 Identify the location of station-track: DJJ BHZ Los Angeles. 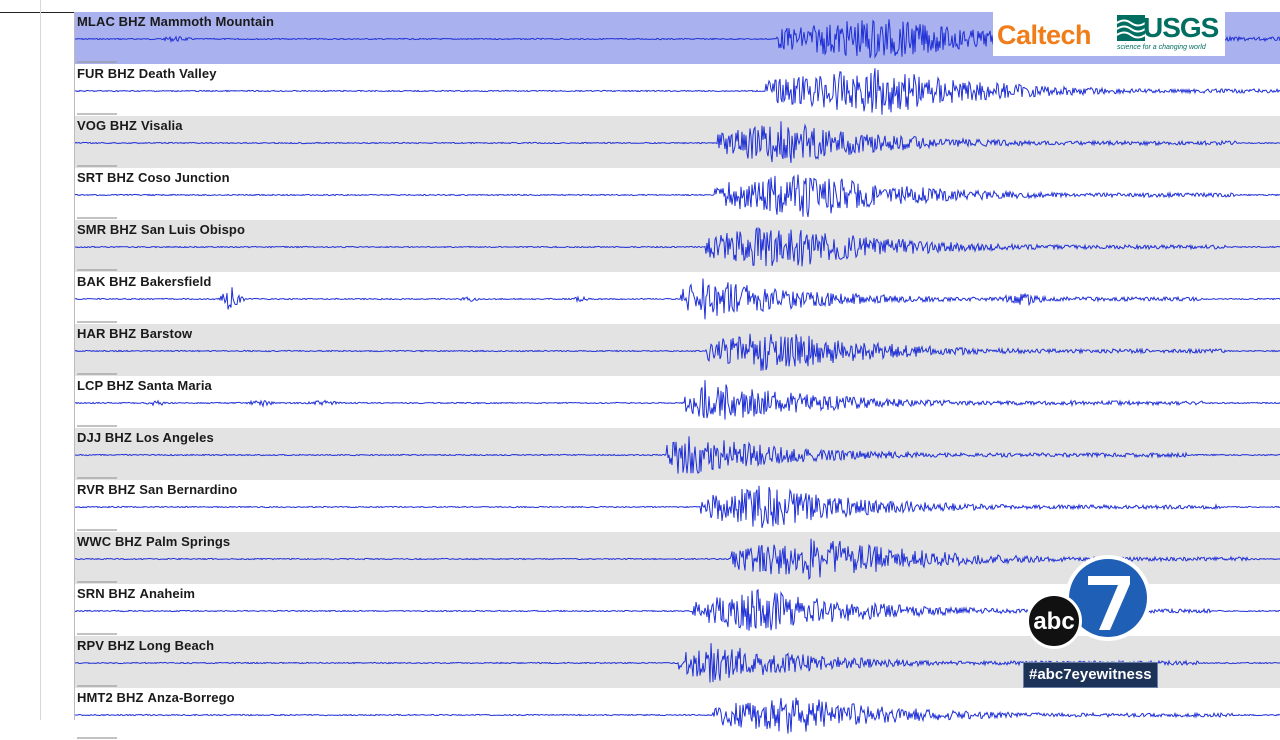
(677, 454).